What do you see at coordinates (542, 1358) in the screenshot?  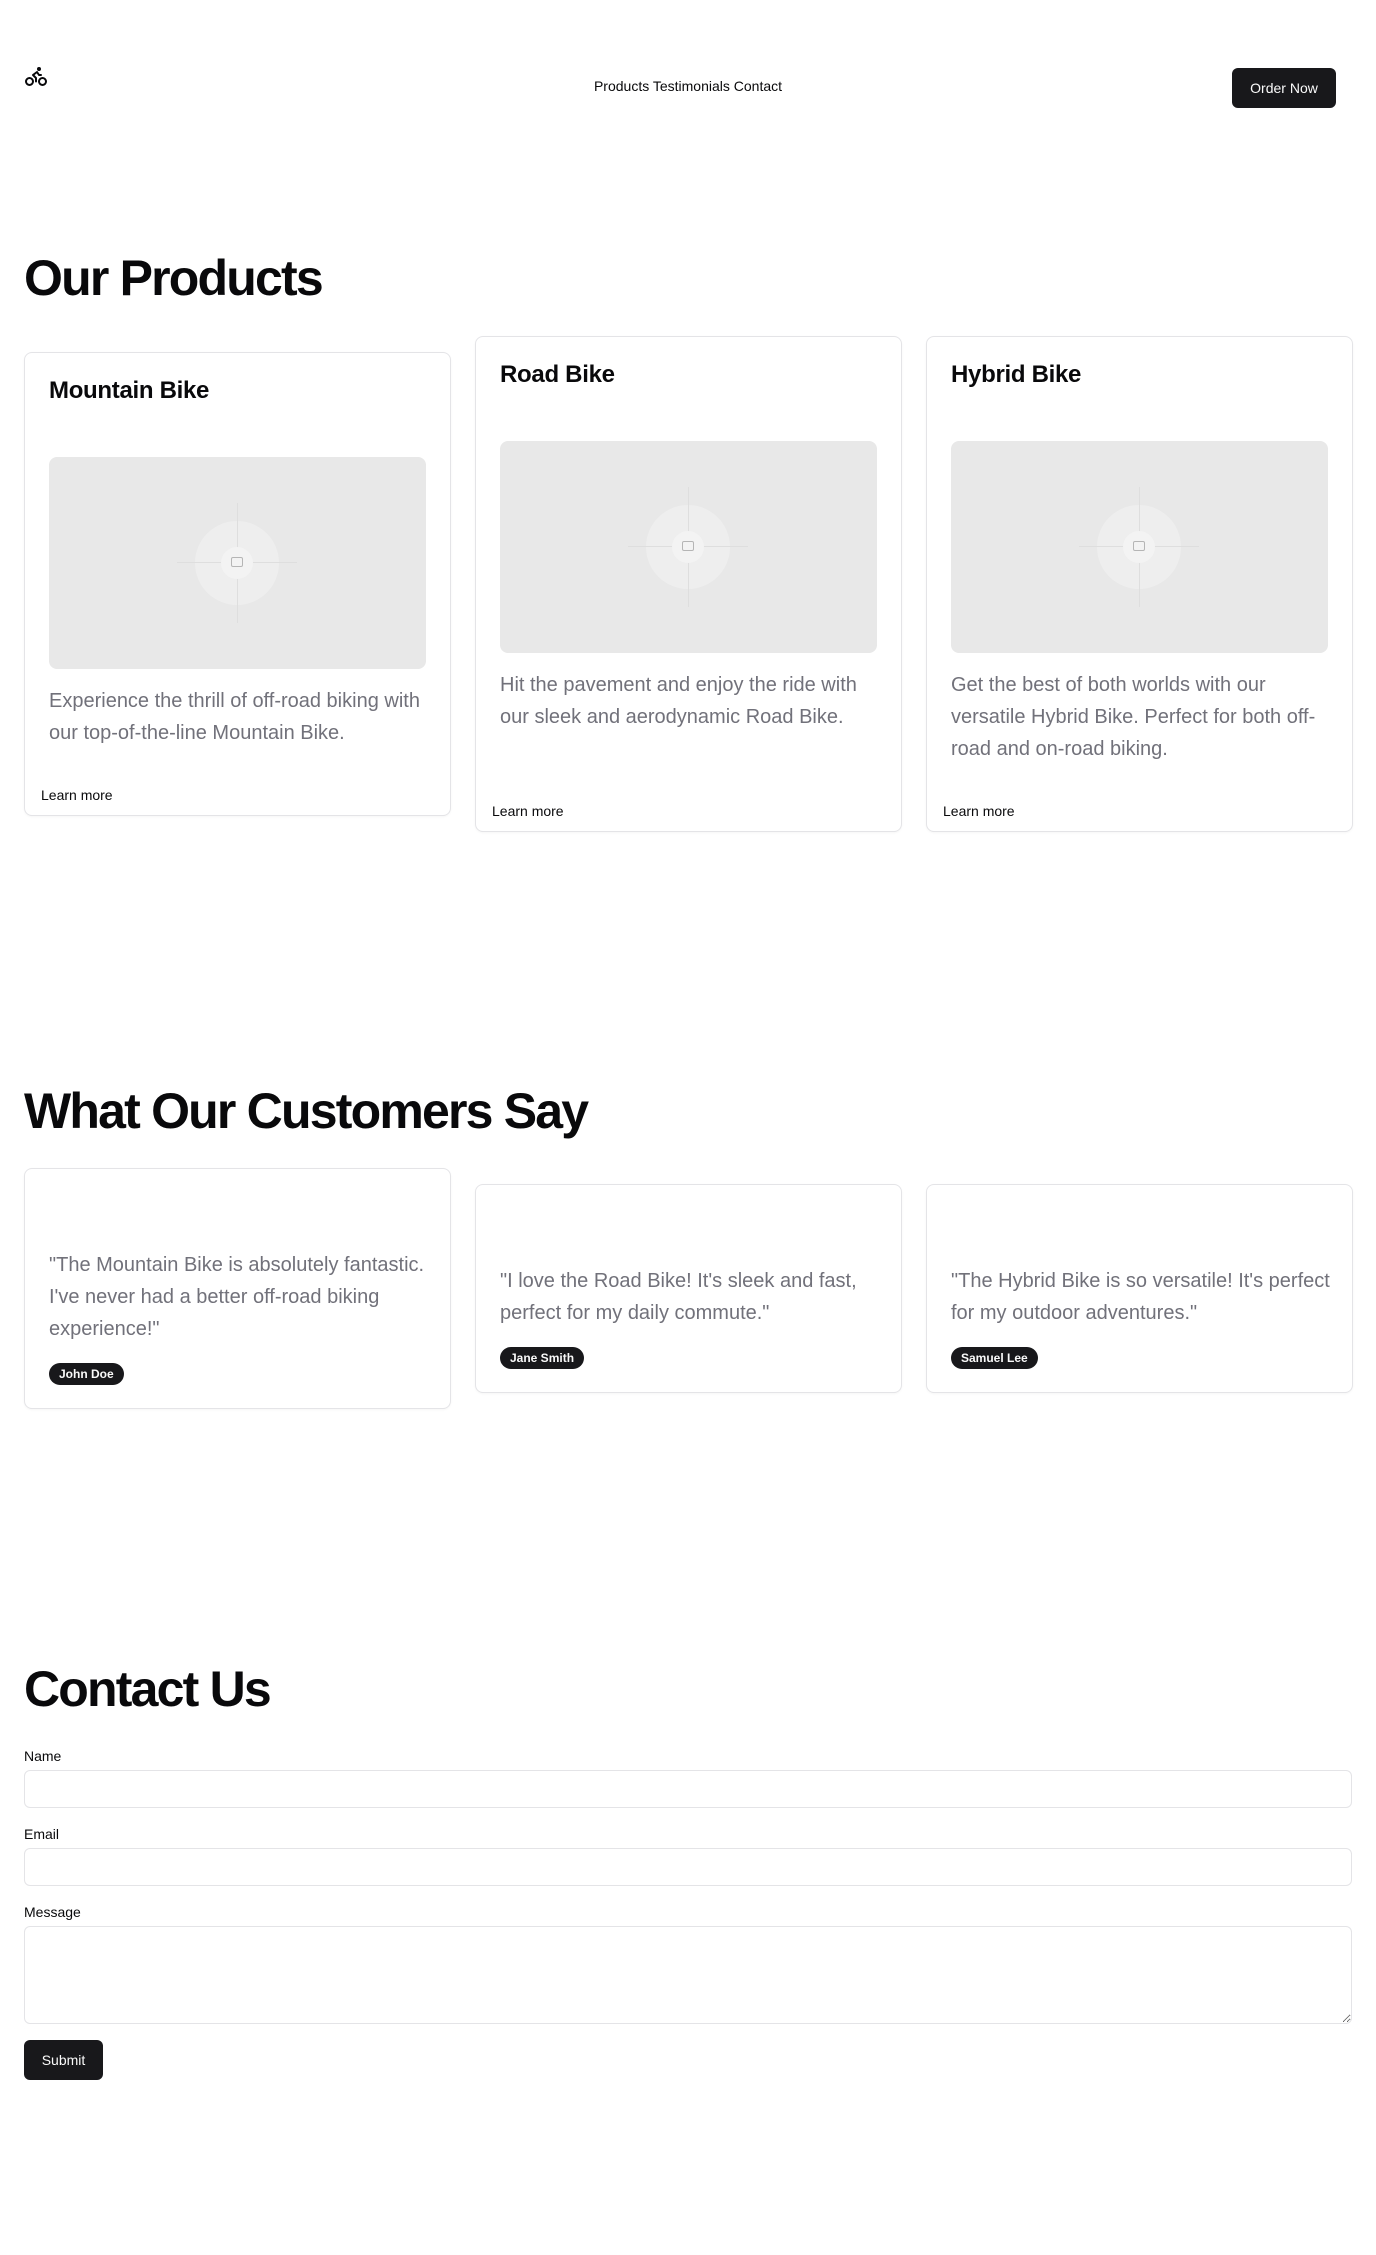 I see `author-badge: Jane Smith` at bounding box center [542, 1358].